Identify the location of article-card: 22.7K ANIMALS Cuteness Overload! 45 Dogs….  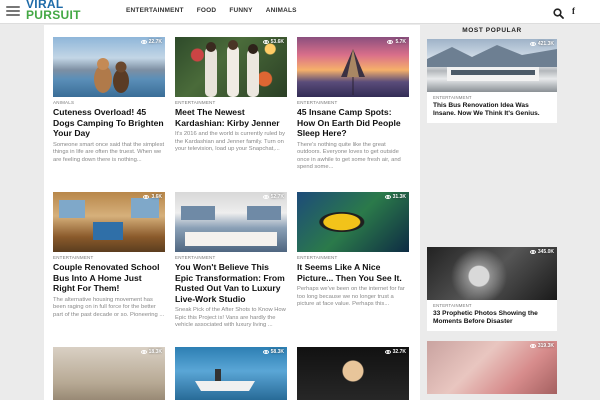
(109, 100).